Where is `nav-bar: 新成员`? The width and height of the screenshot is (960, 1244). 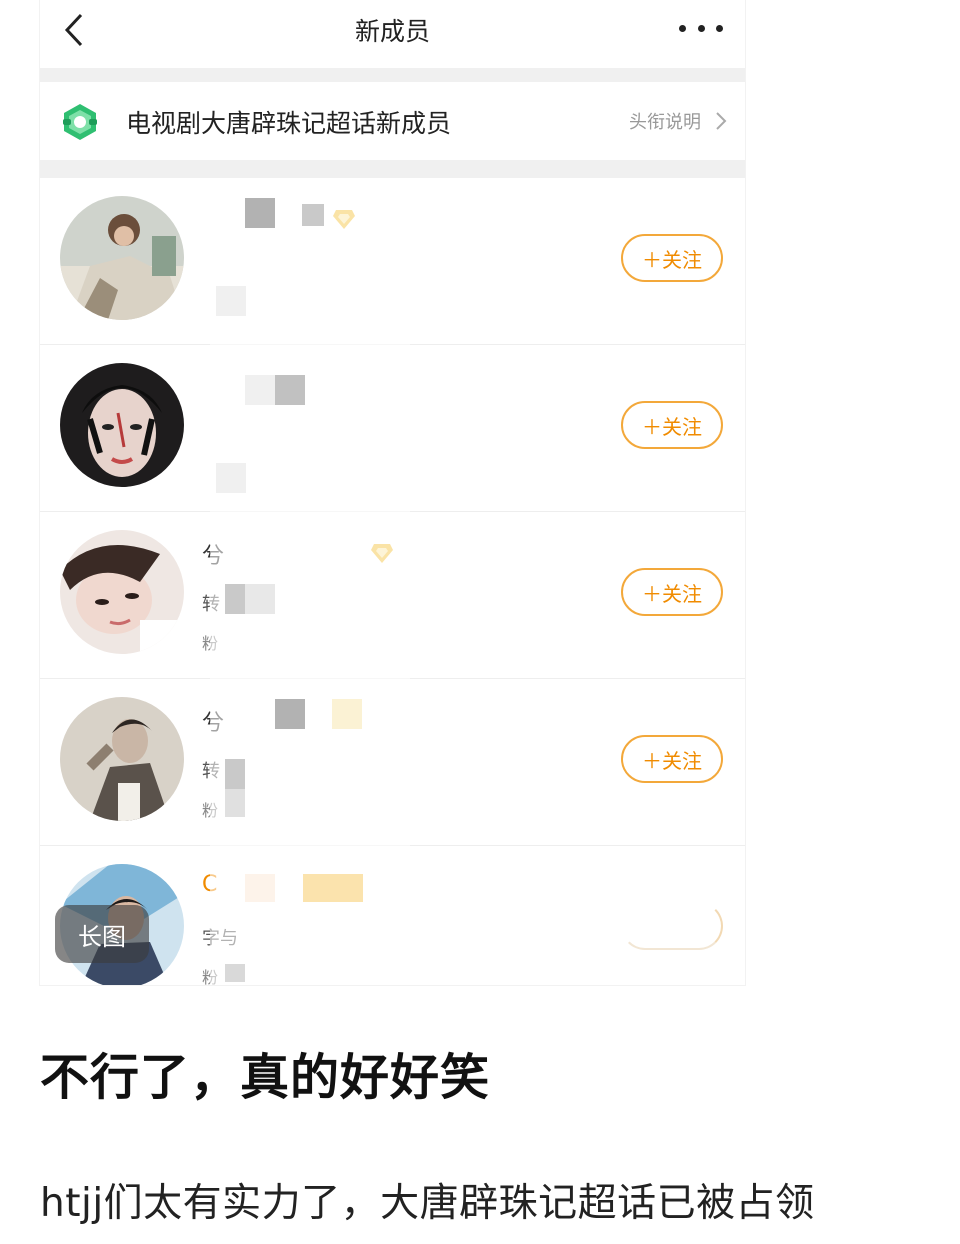 nav-bar: 新成员 is located at coordinates (392, 34).